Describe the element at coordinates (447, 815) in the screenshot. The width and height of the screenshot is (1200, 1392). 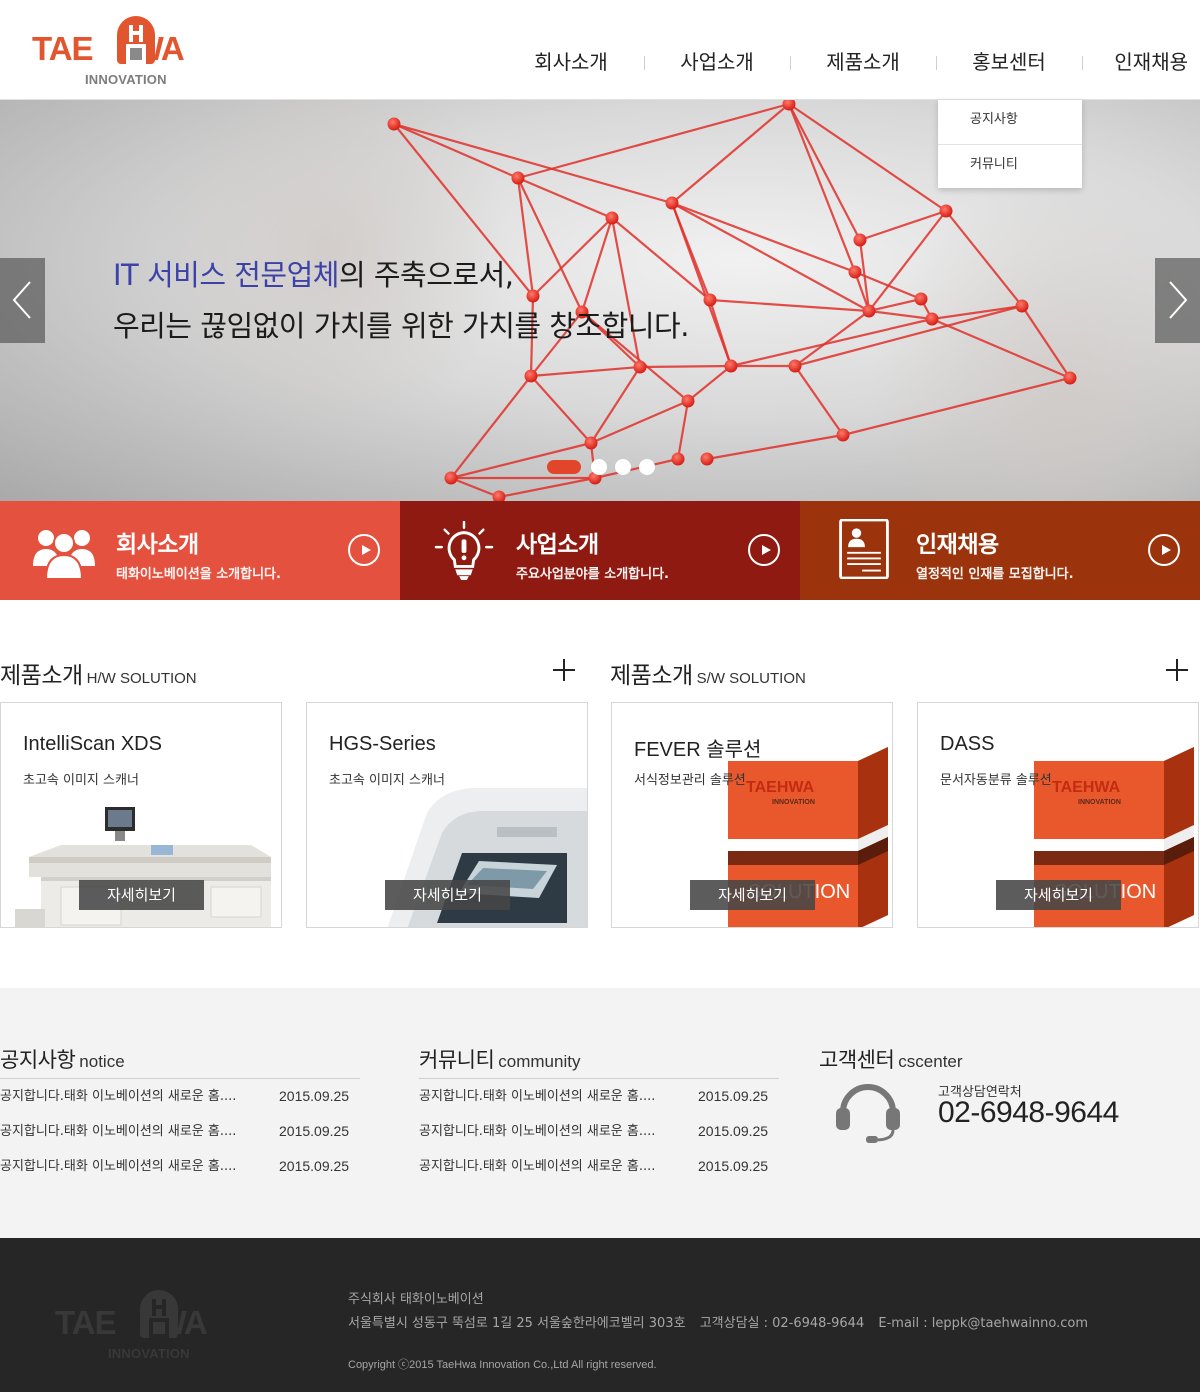
I see `product-card-hgs-series: HGS-Series 초고속 이미지 스캐너 자세히보기` at that location.